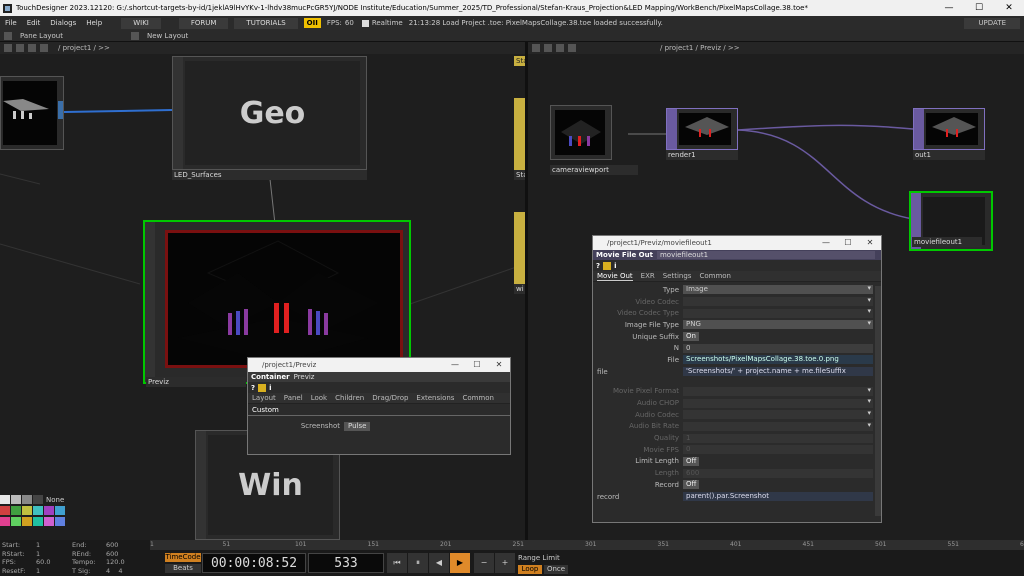 This screenshot has width=1024, height=576. Describe the element at coordinates (55, 500) in the screenshot. I see `none-label: None` at that location.